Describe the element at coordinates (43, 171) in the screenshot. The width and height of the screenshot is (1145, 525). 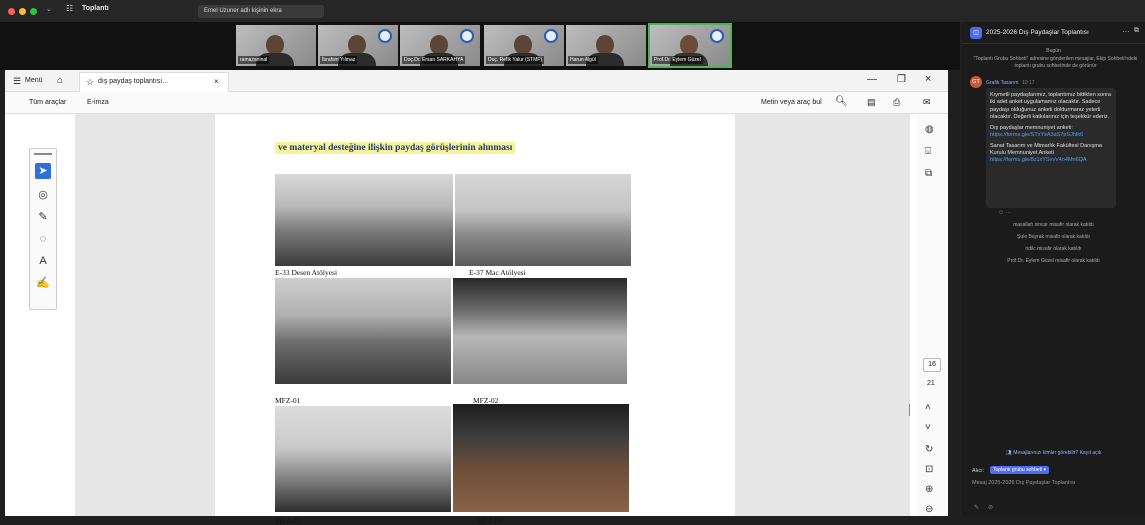
I see `select-tool-icon: ➤` at that location.